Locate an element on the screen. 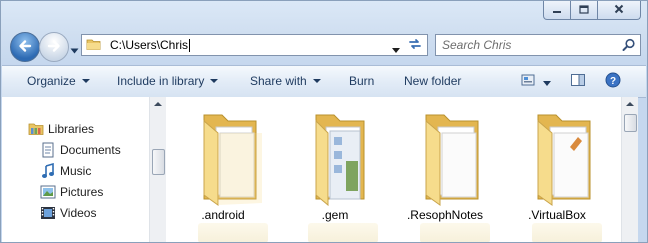  list-item-resophnotes: .ResophNotes is located at coordinates (445, 164).